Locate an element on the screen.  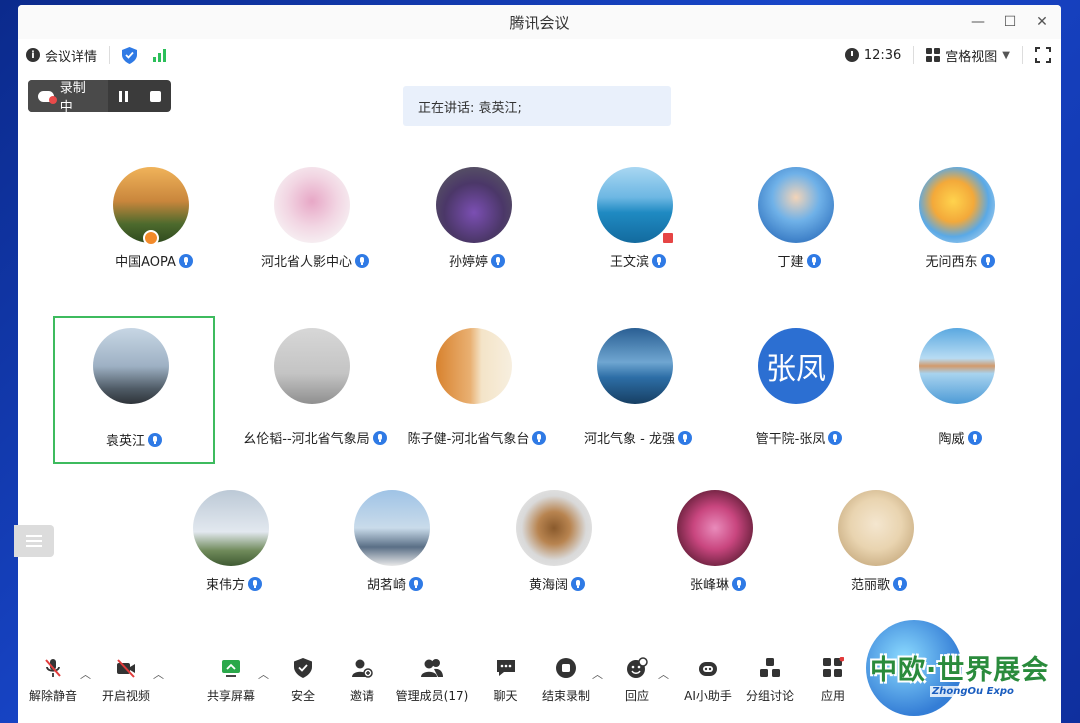
participant-name: 张峰琳 is located at coordinates (709, 585).